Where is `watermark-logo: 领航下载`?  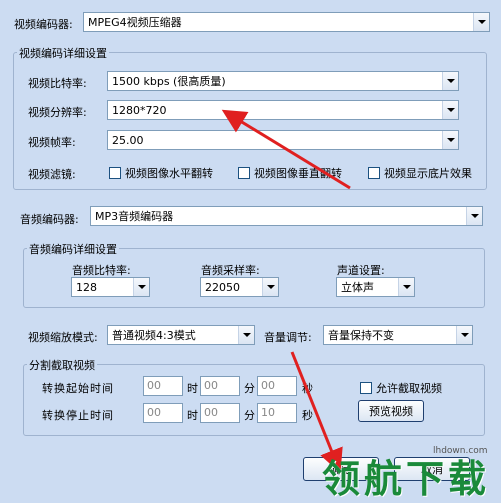 watermark-logo: 领航下载 is located at coordinates (406, 479).